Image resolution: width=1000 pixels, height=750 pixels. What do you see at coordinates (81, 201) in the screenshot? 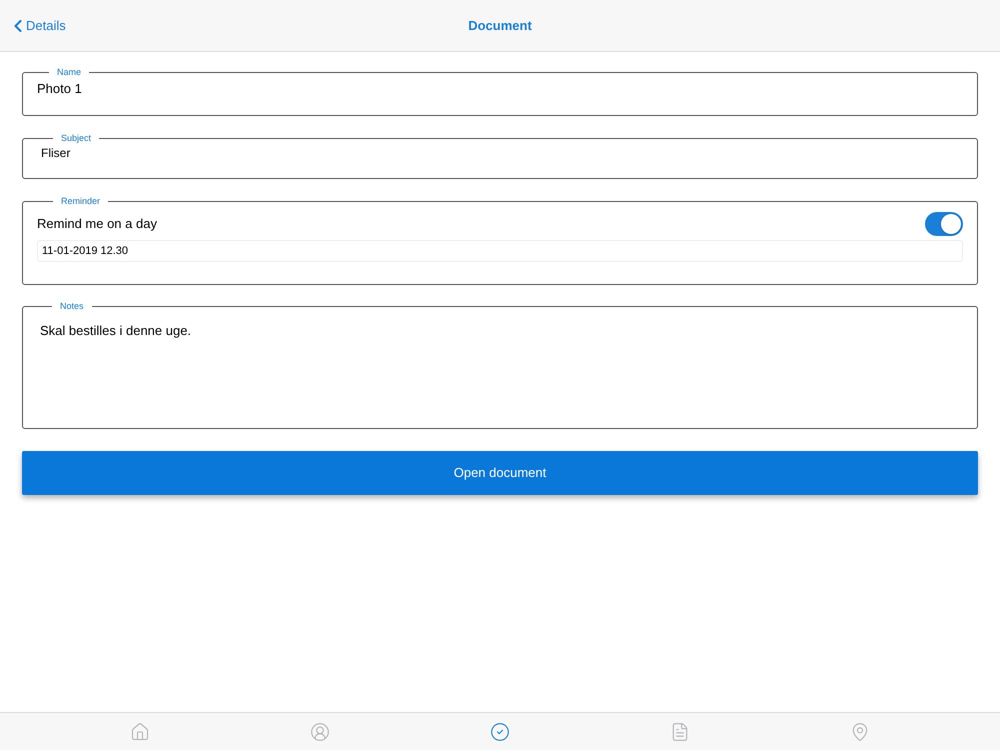
I see `field-label: Reminder` at bounding box center [81, 201].